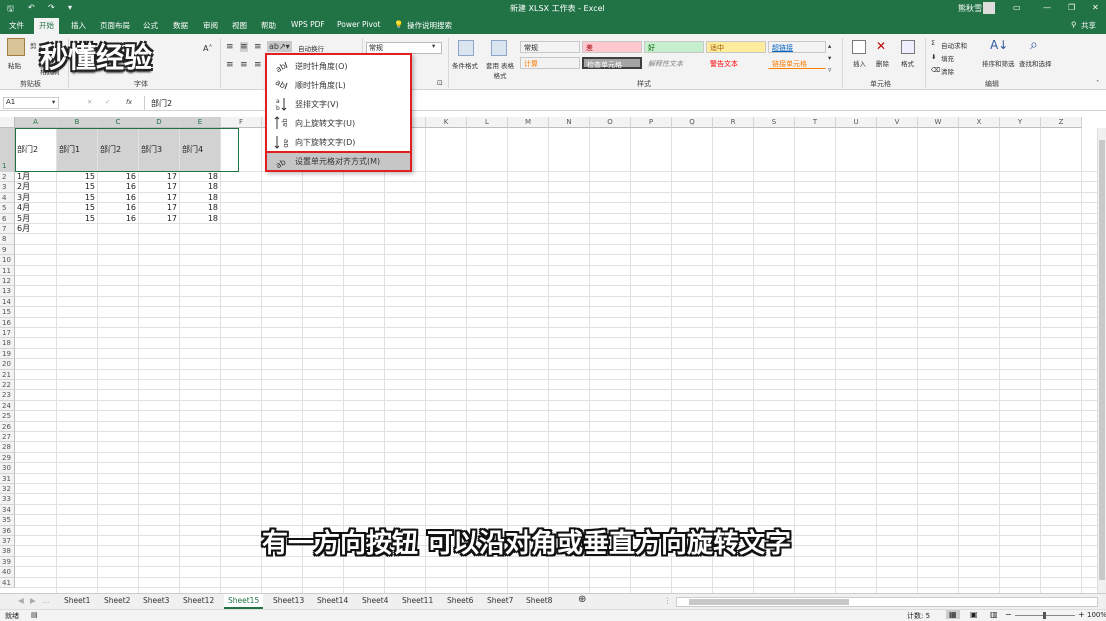 The width and height of the screenshot is (1106, 621). What do you see at coordinates (77, 122) in the screenshot?
I see `column-header: B` at bounding box center [77, 122].